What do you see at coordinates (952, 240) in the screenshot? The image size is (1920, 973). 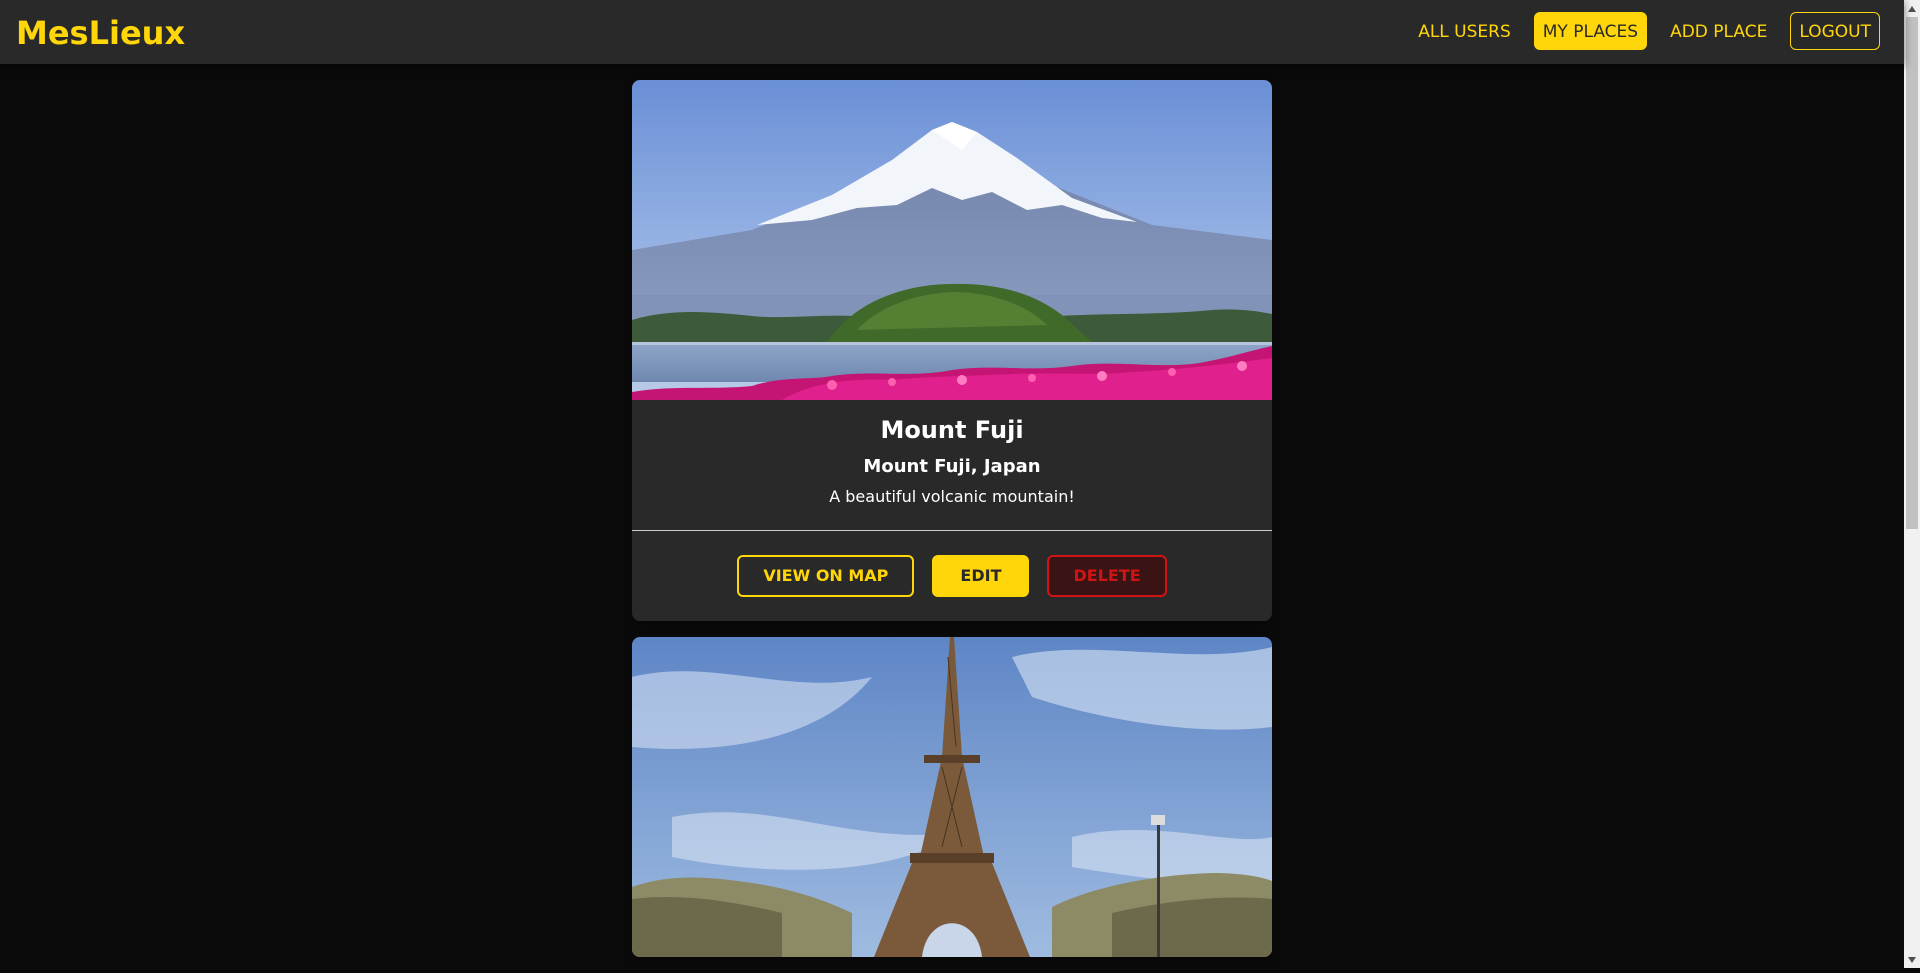 I see `place-image-mount-fuji` at bounding box center [952, 240].